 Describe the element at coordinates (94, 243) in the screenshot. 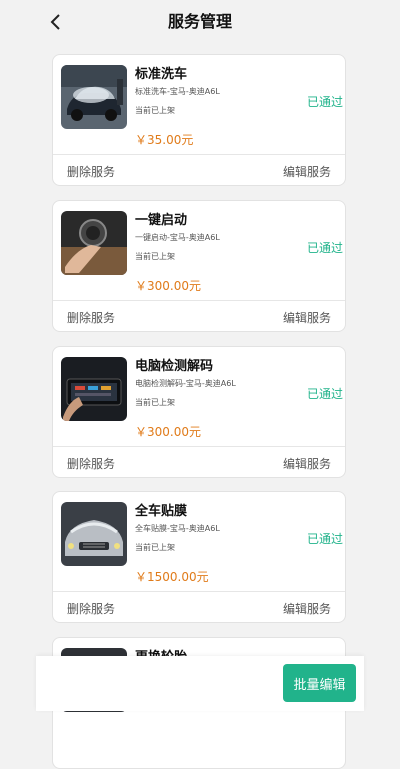

I see `service-image-push-start` at that location.